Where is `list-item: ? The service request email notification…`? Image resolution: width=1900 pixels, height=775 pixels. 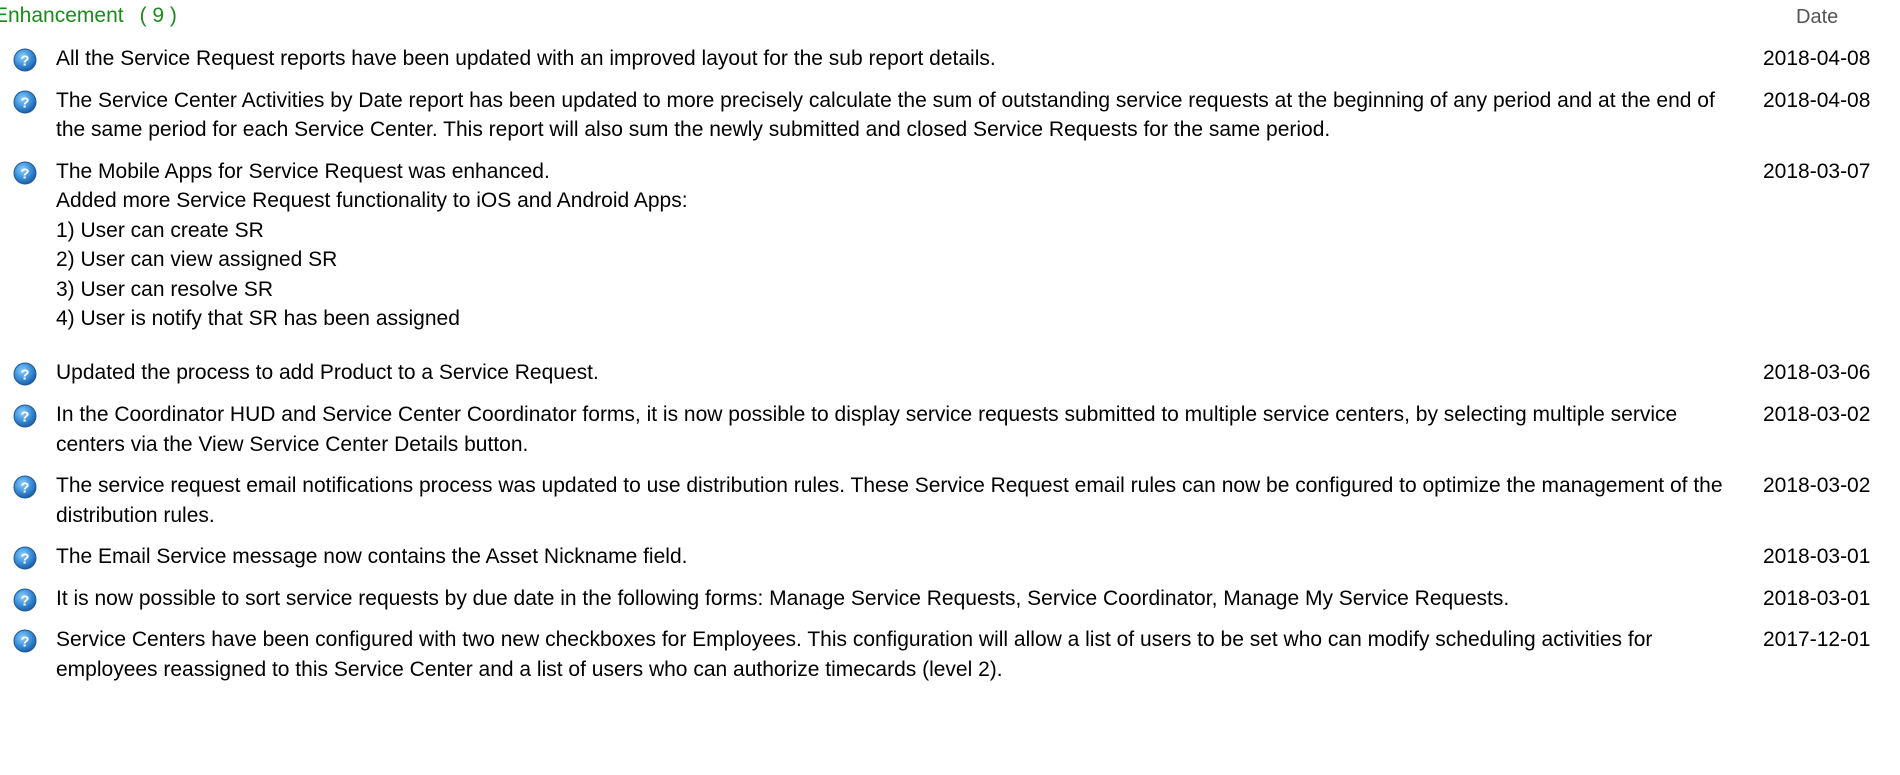
list-item: ? The service request email notification… is located at coordinates (950, 500).